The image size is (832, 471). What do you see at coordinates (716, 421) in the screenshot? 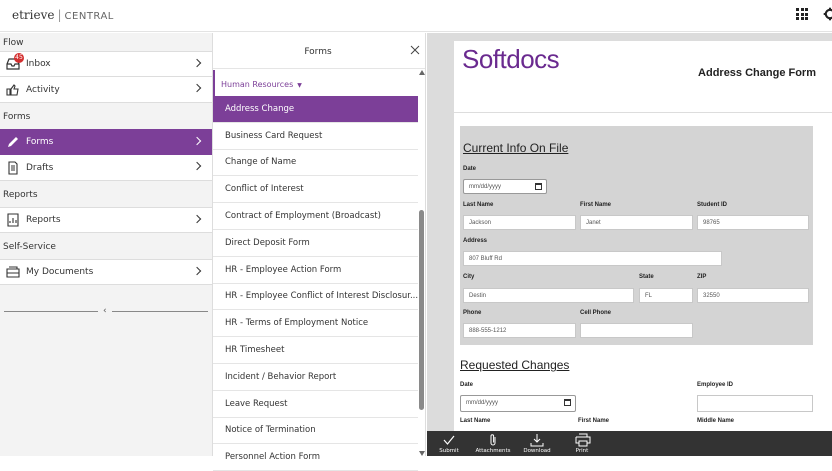
I see `requested-middle-name-label: Middle Name` at bounding box center [716, 421].